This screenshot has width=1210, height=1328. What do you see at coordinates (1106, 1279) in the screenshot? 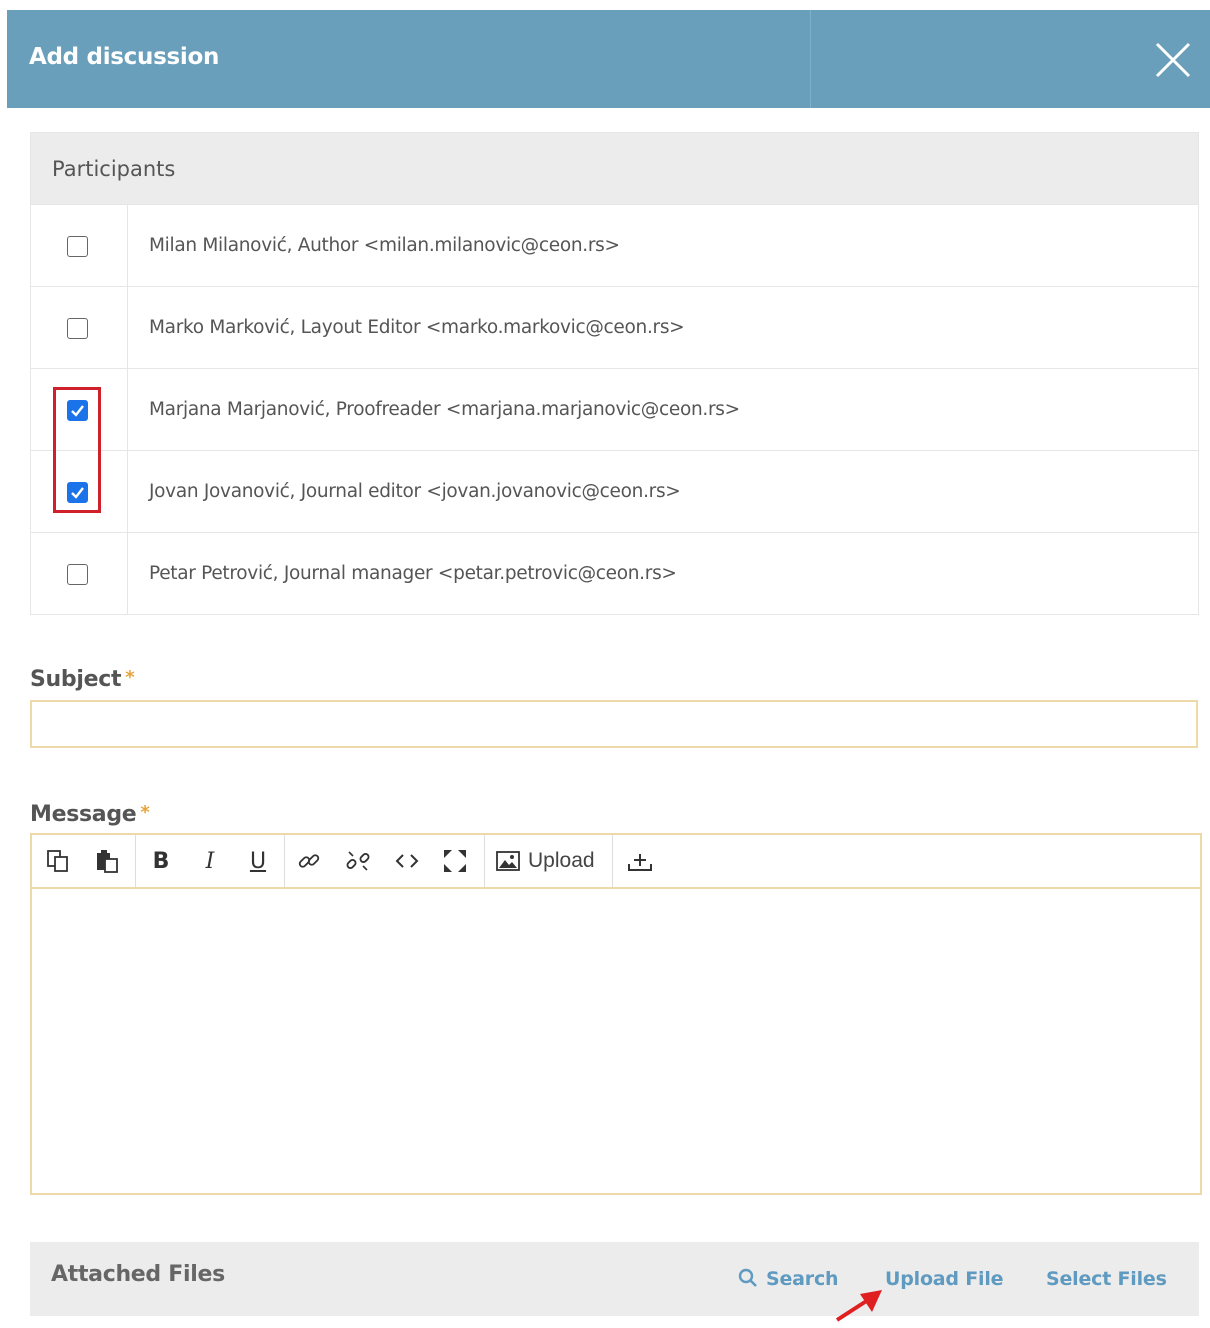
I see `select-files-link: Select Files` at bounding box center [1106, 1279].